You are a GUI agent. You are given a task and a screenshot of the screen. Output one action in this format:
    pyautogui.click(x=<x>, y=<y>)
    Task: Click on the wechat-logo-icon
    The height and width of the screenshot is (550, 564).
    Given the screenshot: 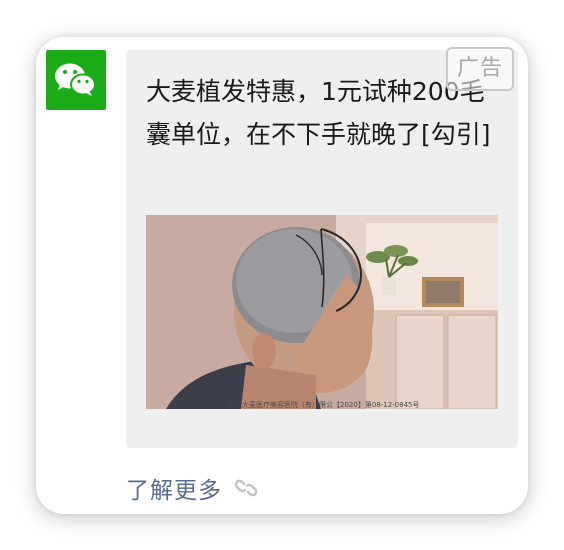 What is the action you would take?
    pyautogui.click(x=76, y=80)
    